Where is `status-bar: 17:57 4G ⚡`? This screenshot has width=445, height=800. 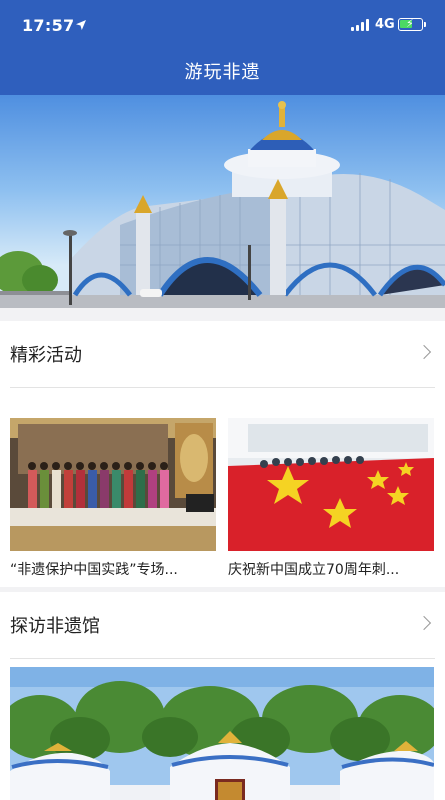 status-bar: 17:57 4G ⚡ is located at coordinates (222, 25).